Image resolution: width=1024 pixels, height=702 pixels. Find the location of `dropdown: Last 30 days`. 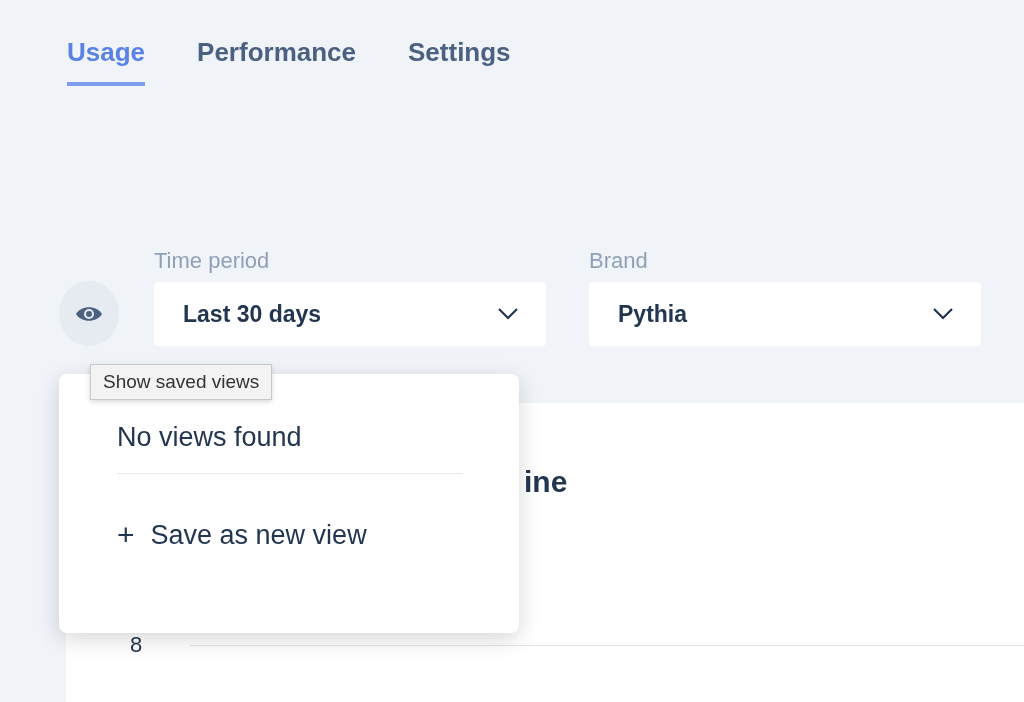

dropdown: Last 30 days is located at coordinates (350, 314).